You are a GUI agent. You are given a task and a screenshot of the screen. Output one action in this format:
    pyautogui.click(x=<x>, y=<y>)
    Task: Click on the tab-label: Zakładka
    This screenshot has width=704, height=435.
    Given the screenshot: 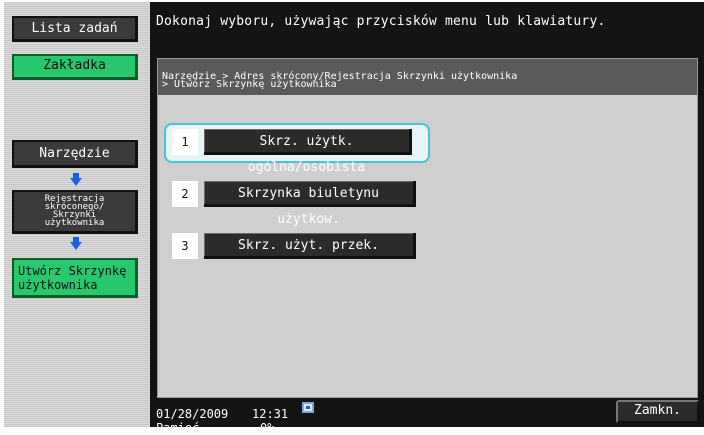 What is the action you would take?
    pyautogui.click(x=74, y=65)
    